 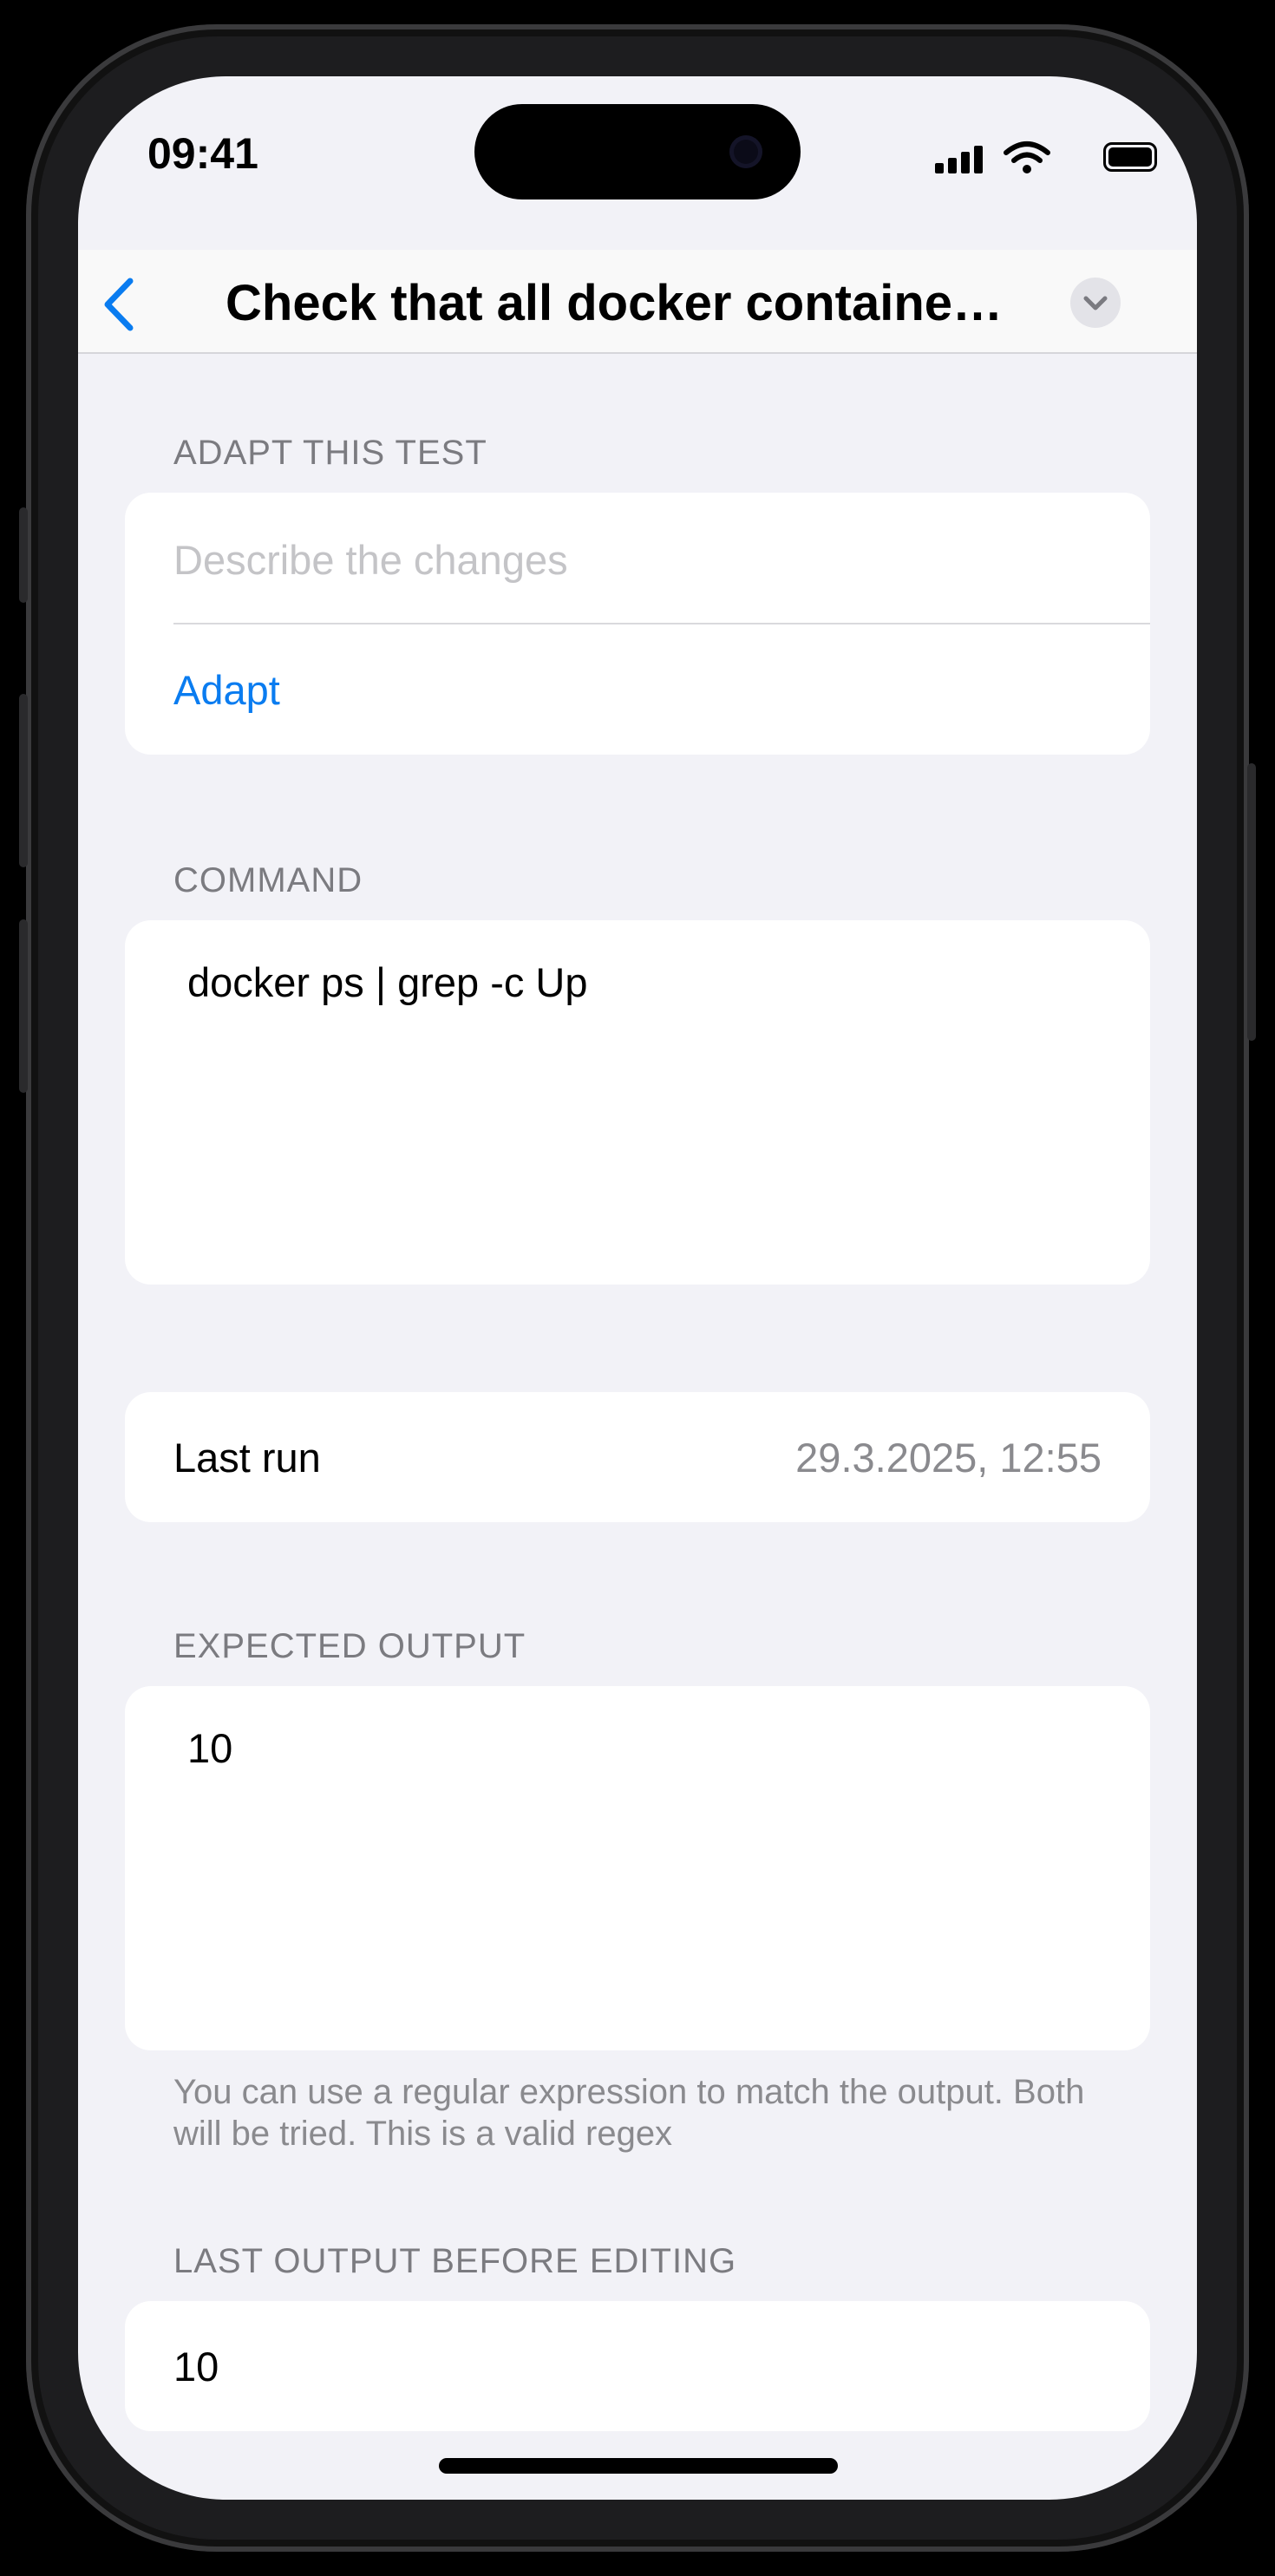 I want to click on expected-output-editor: 10, so click(x=637, y=1868).